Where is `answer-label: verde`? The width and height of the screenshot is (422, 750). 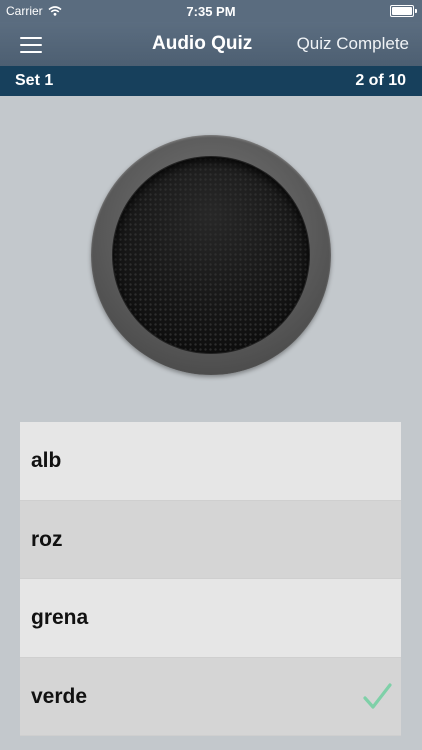 answer-label: verde is located at coordinates (59, 696).